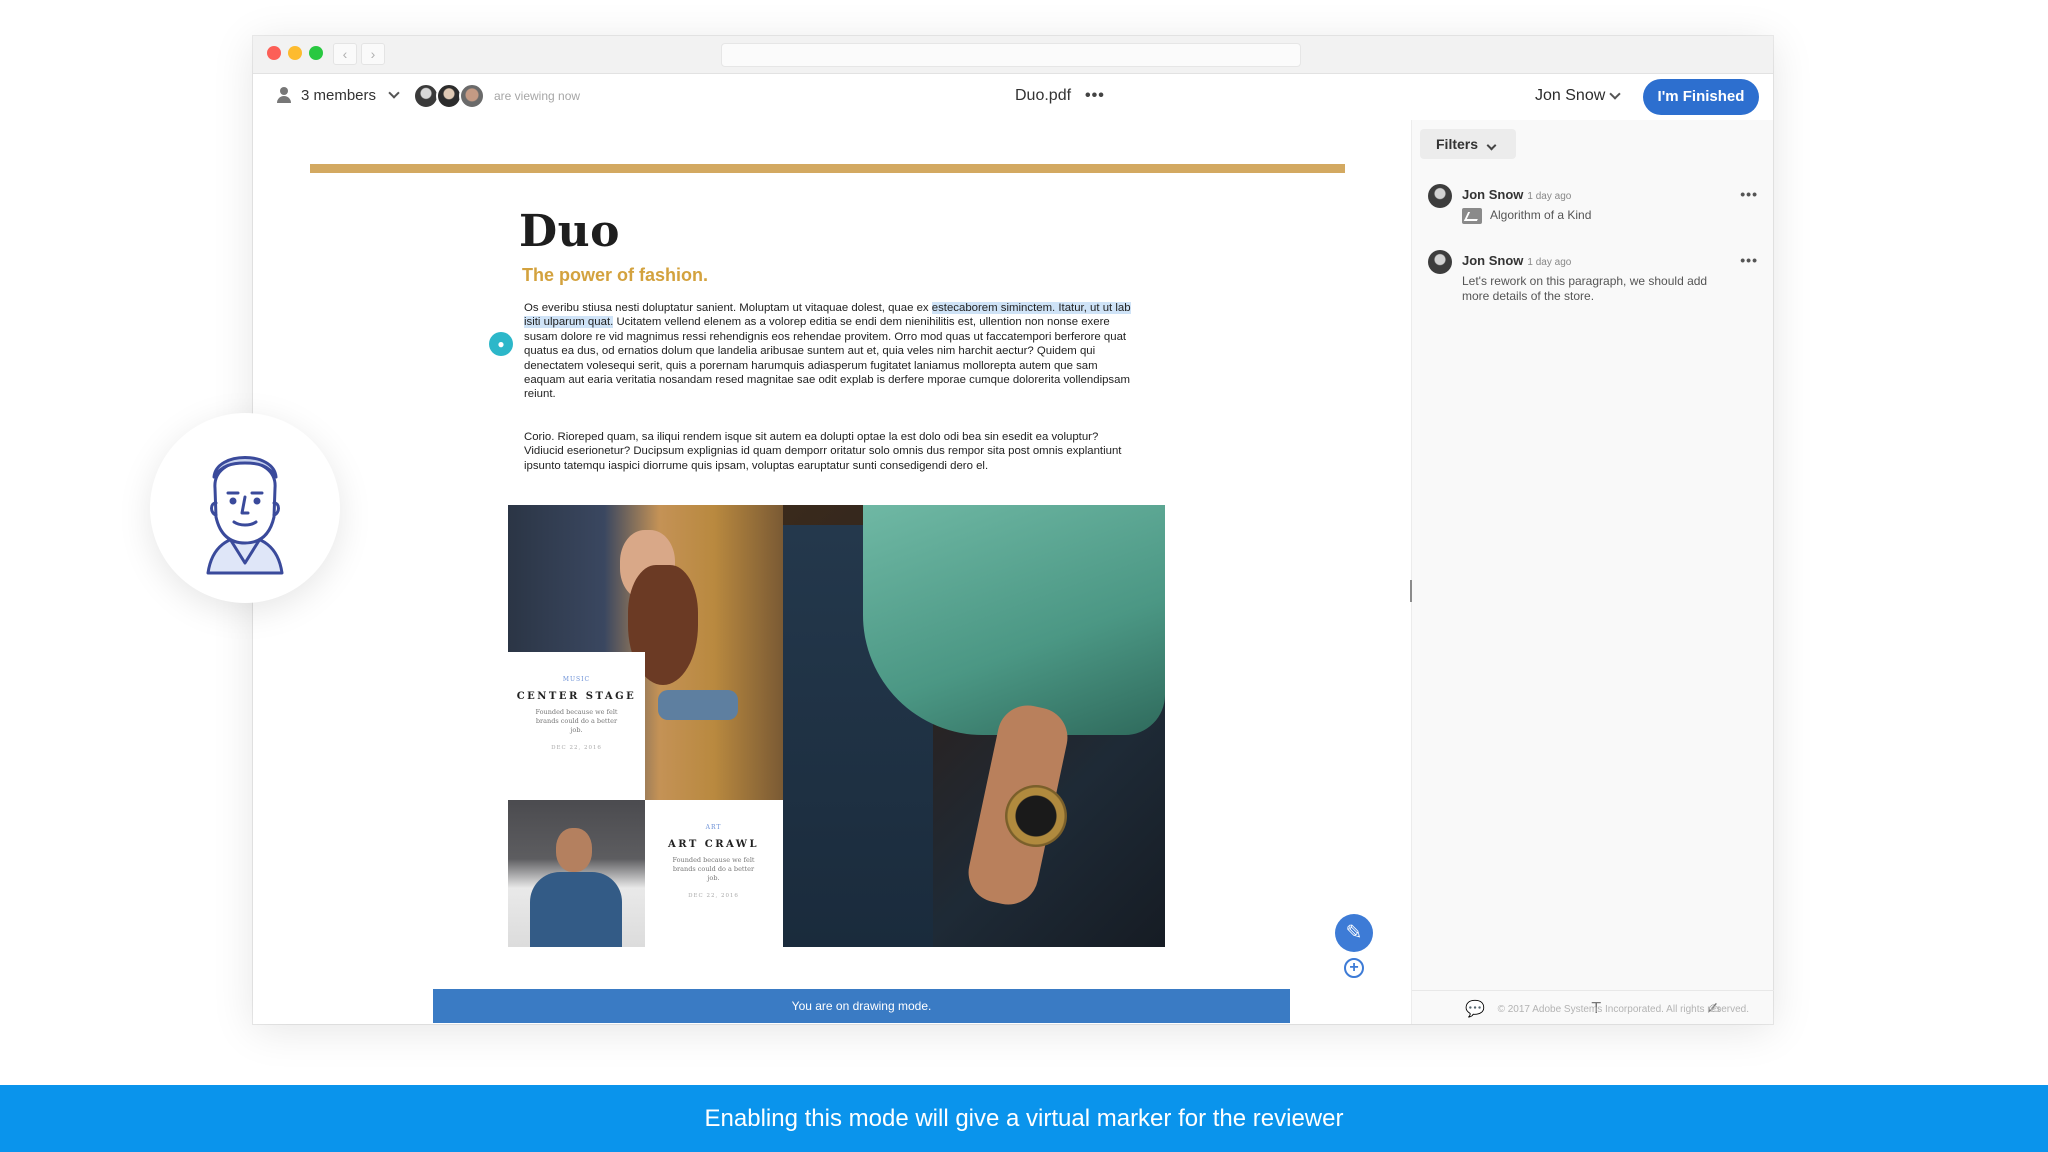  I want to click on user-name: Jon Snow, so click(1570, 95).